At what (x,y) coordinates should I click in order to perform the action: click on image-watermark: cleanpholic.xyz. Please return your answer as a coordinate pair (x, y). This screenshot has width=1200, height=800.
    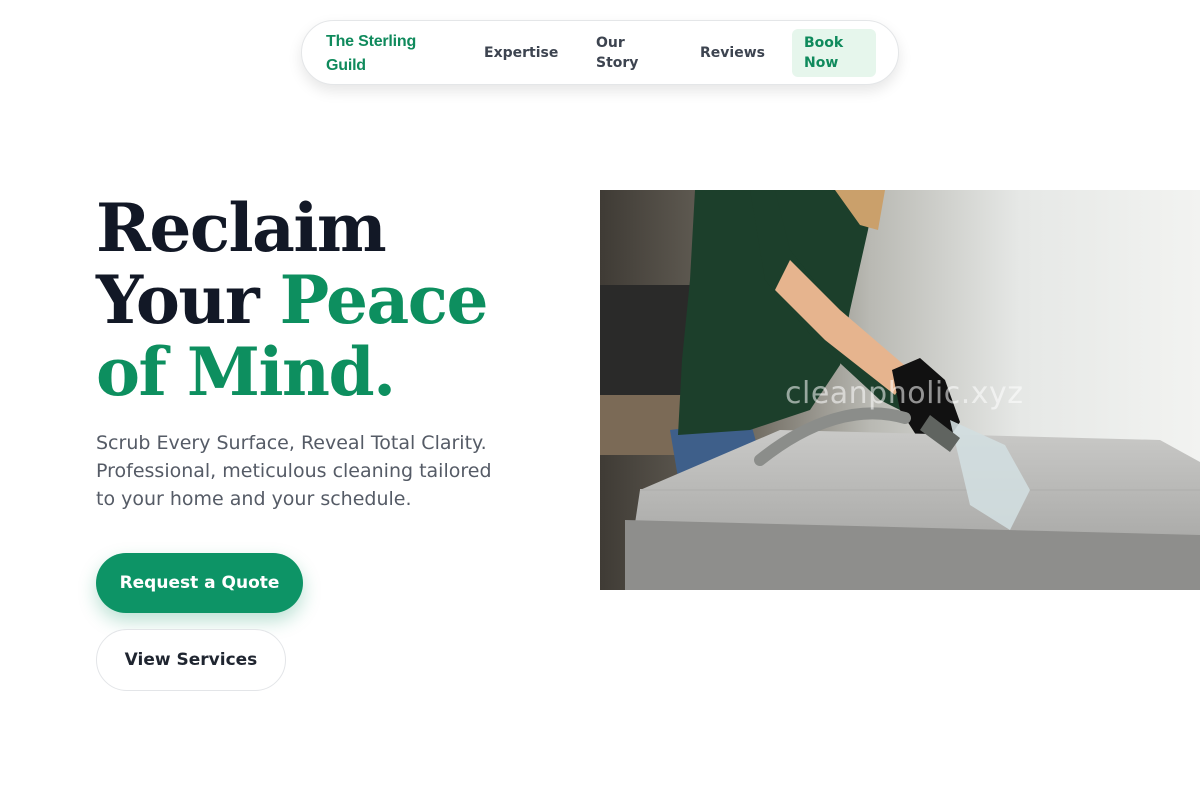
    Looking at the image, I should click on (904, 393).